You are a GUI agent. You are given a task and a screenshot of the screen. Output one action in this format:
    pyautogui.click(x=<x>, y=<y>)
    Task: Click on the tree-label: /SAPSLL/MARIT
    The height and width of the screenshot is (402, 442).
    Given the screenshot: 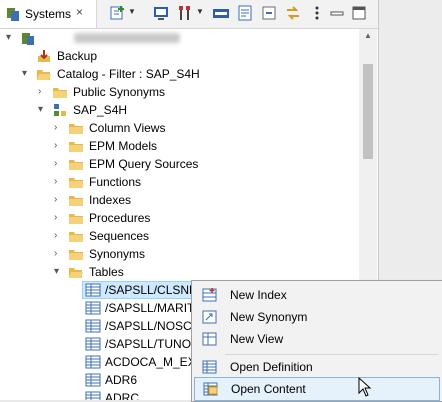 What is the action you would take?
    pyautogui.click(x=150, y=308)
    